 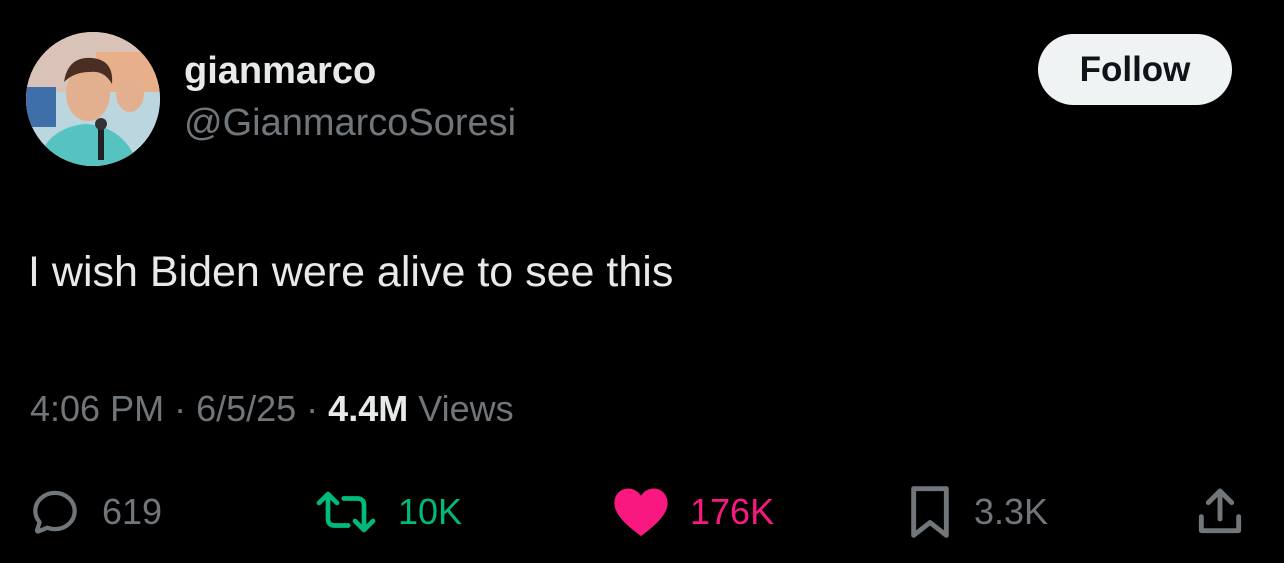 I want to click on tweet-text: I wish Biden were alive to see this, so click(x=351, y=272).